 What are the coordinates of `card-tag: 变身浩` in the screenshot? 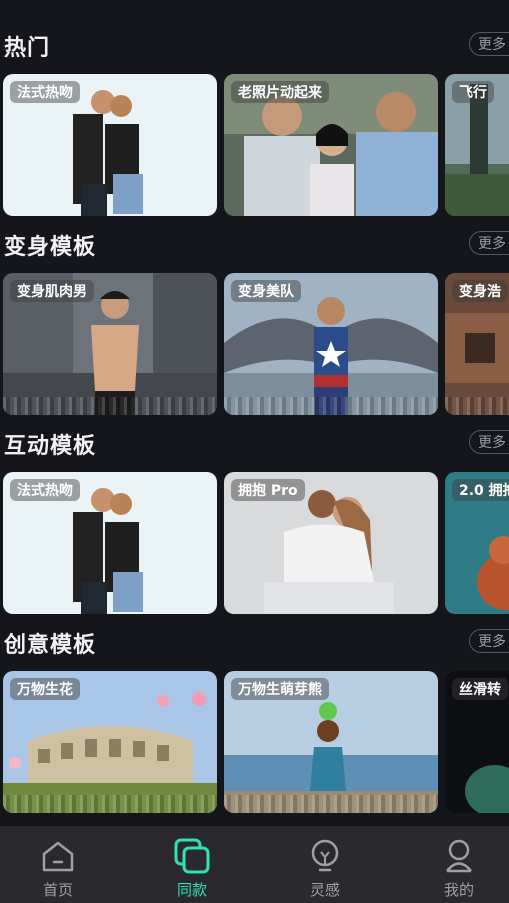 It's located at (480, 291).